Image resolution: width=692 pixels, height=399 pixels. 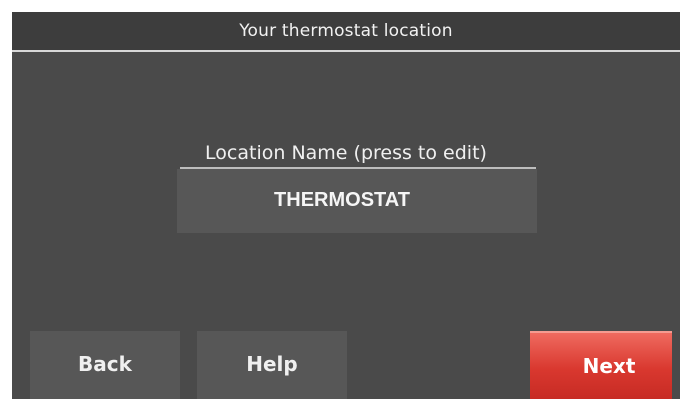 I want to click on help-button-label: Help, so click(x=272, y=364).